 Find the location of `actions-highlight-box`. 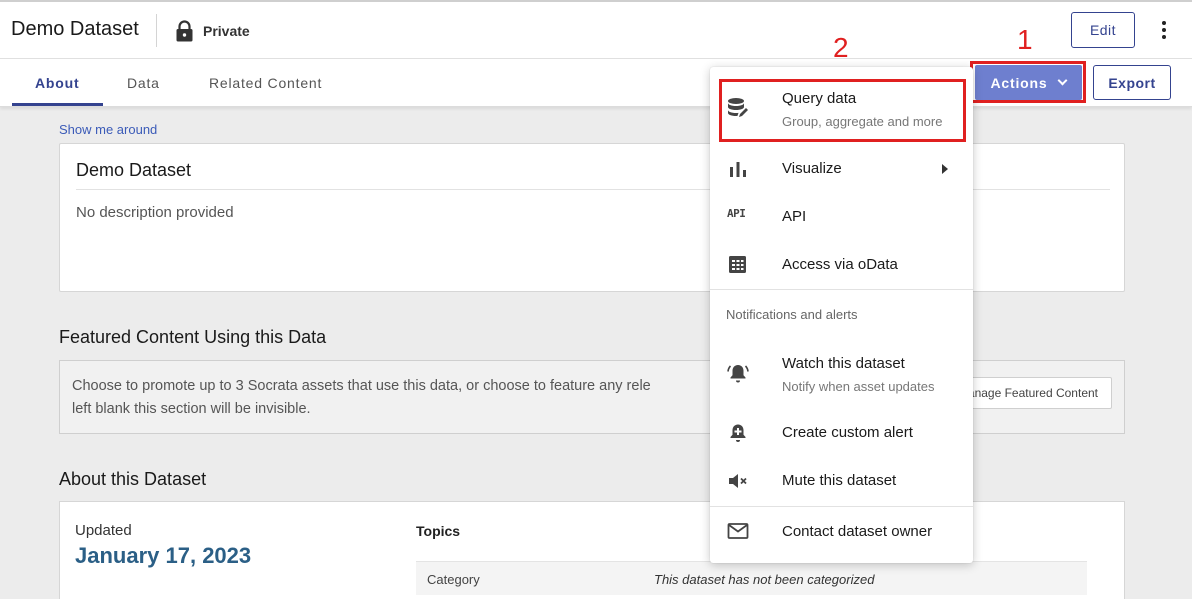

actions-highlight-box is located at coordinates (1028, 82).